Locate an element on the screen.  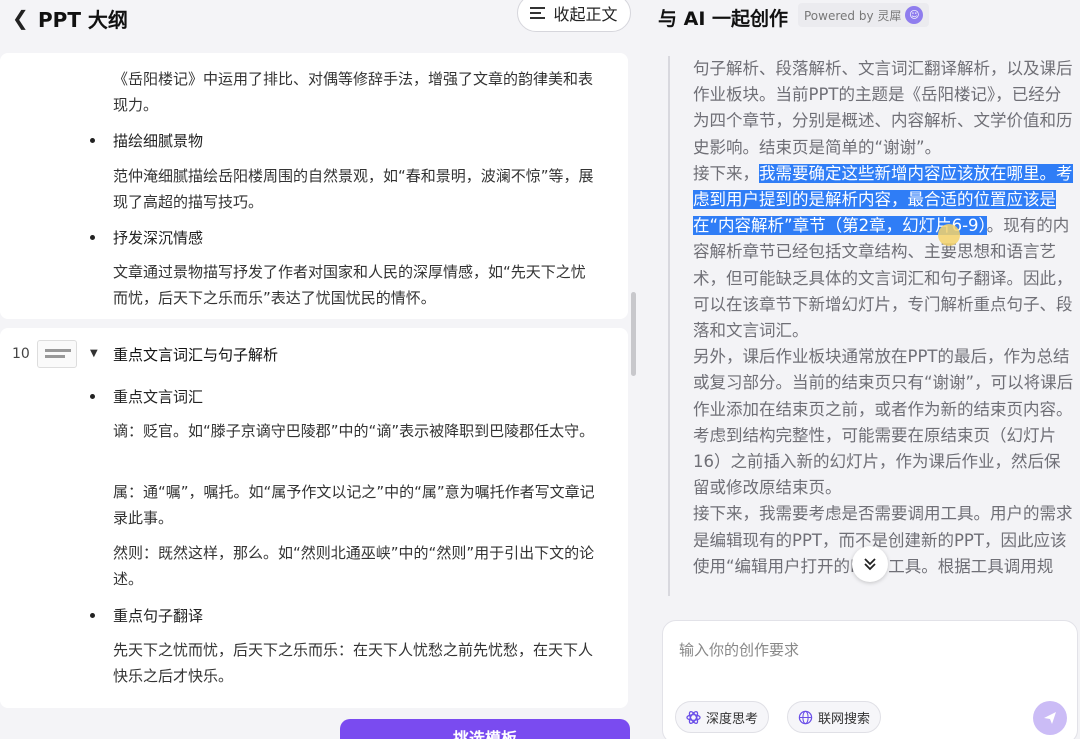
atom-icon is located at coordinates (693, 717).